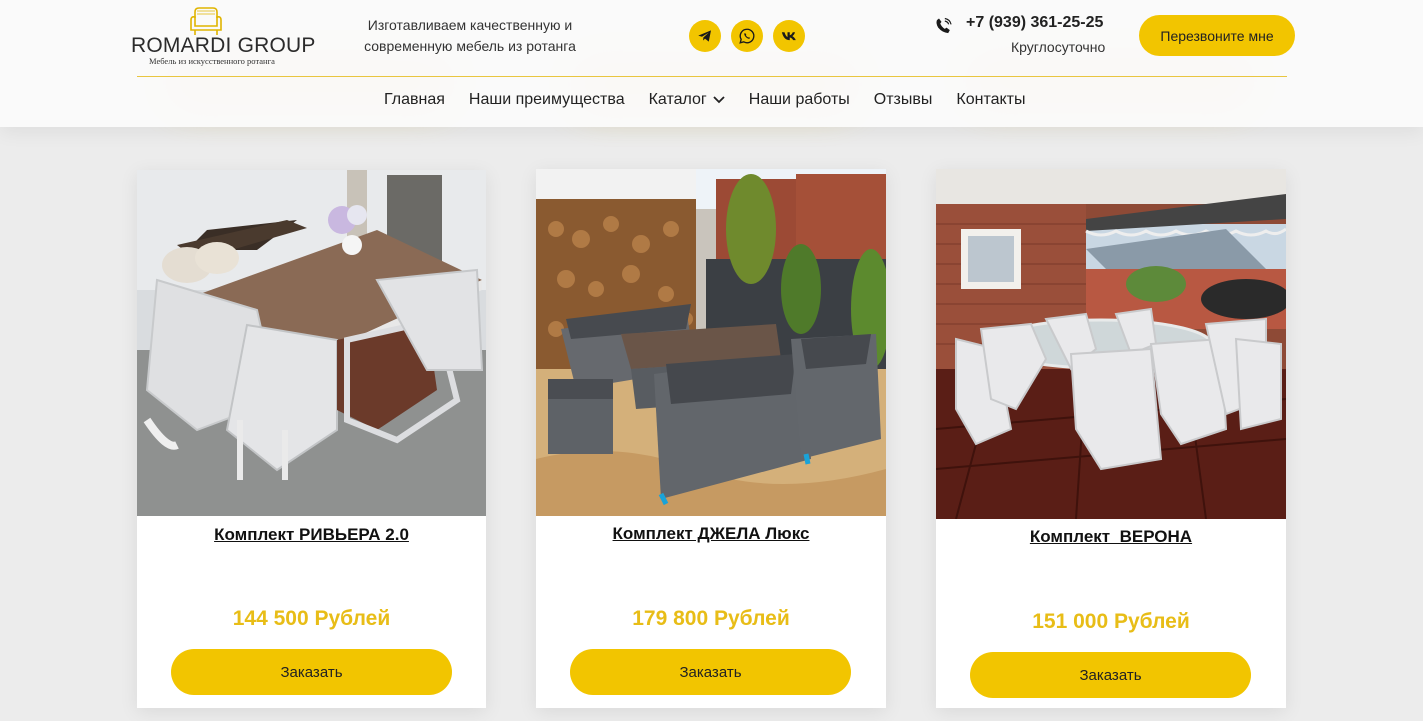 The height and width of the screenshot is (721, 1423). What do you see at coordinates (547, 100) in the screenshot?
I see `nav-item-advantages: Наши преимущества` at bounding box center [547, 100].